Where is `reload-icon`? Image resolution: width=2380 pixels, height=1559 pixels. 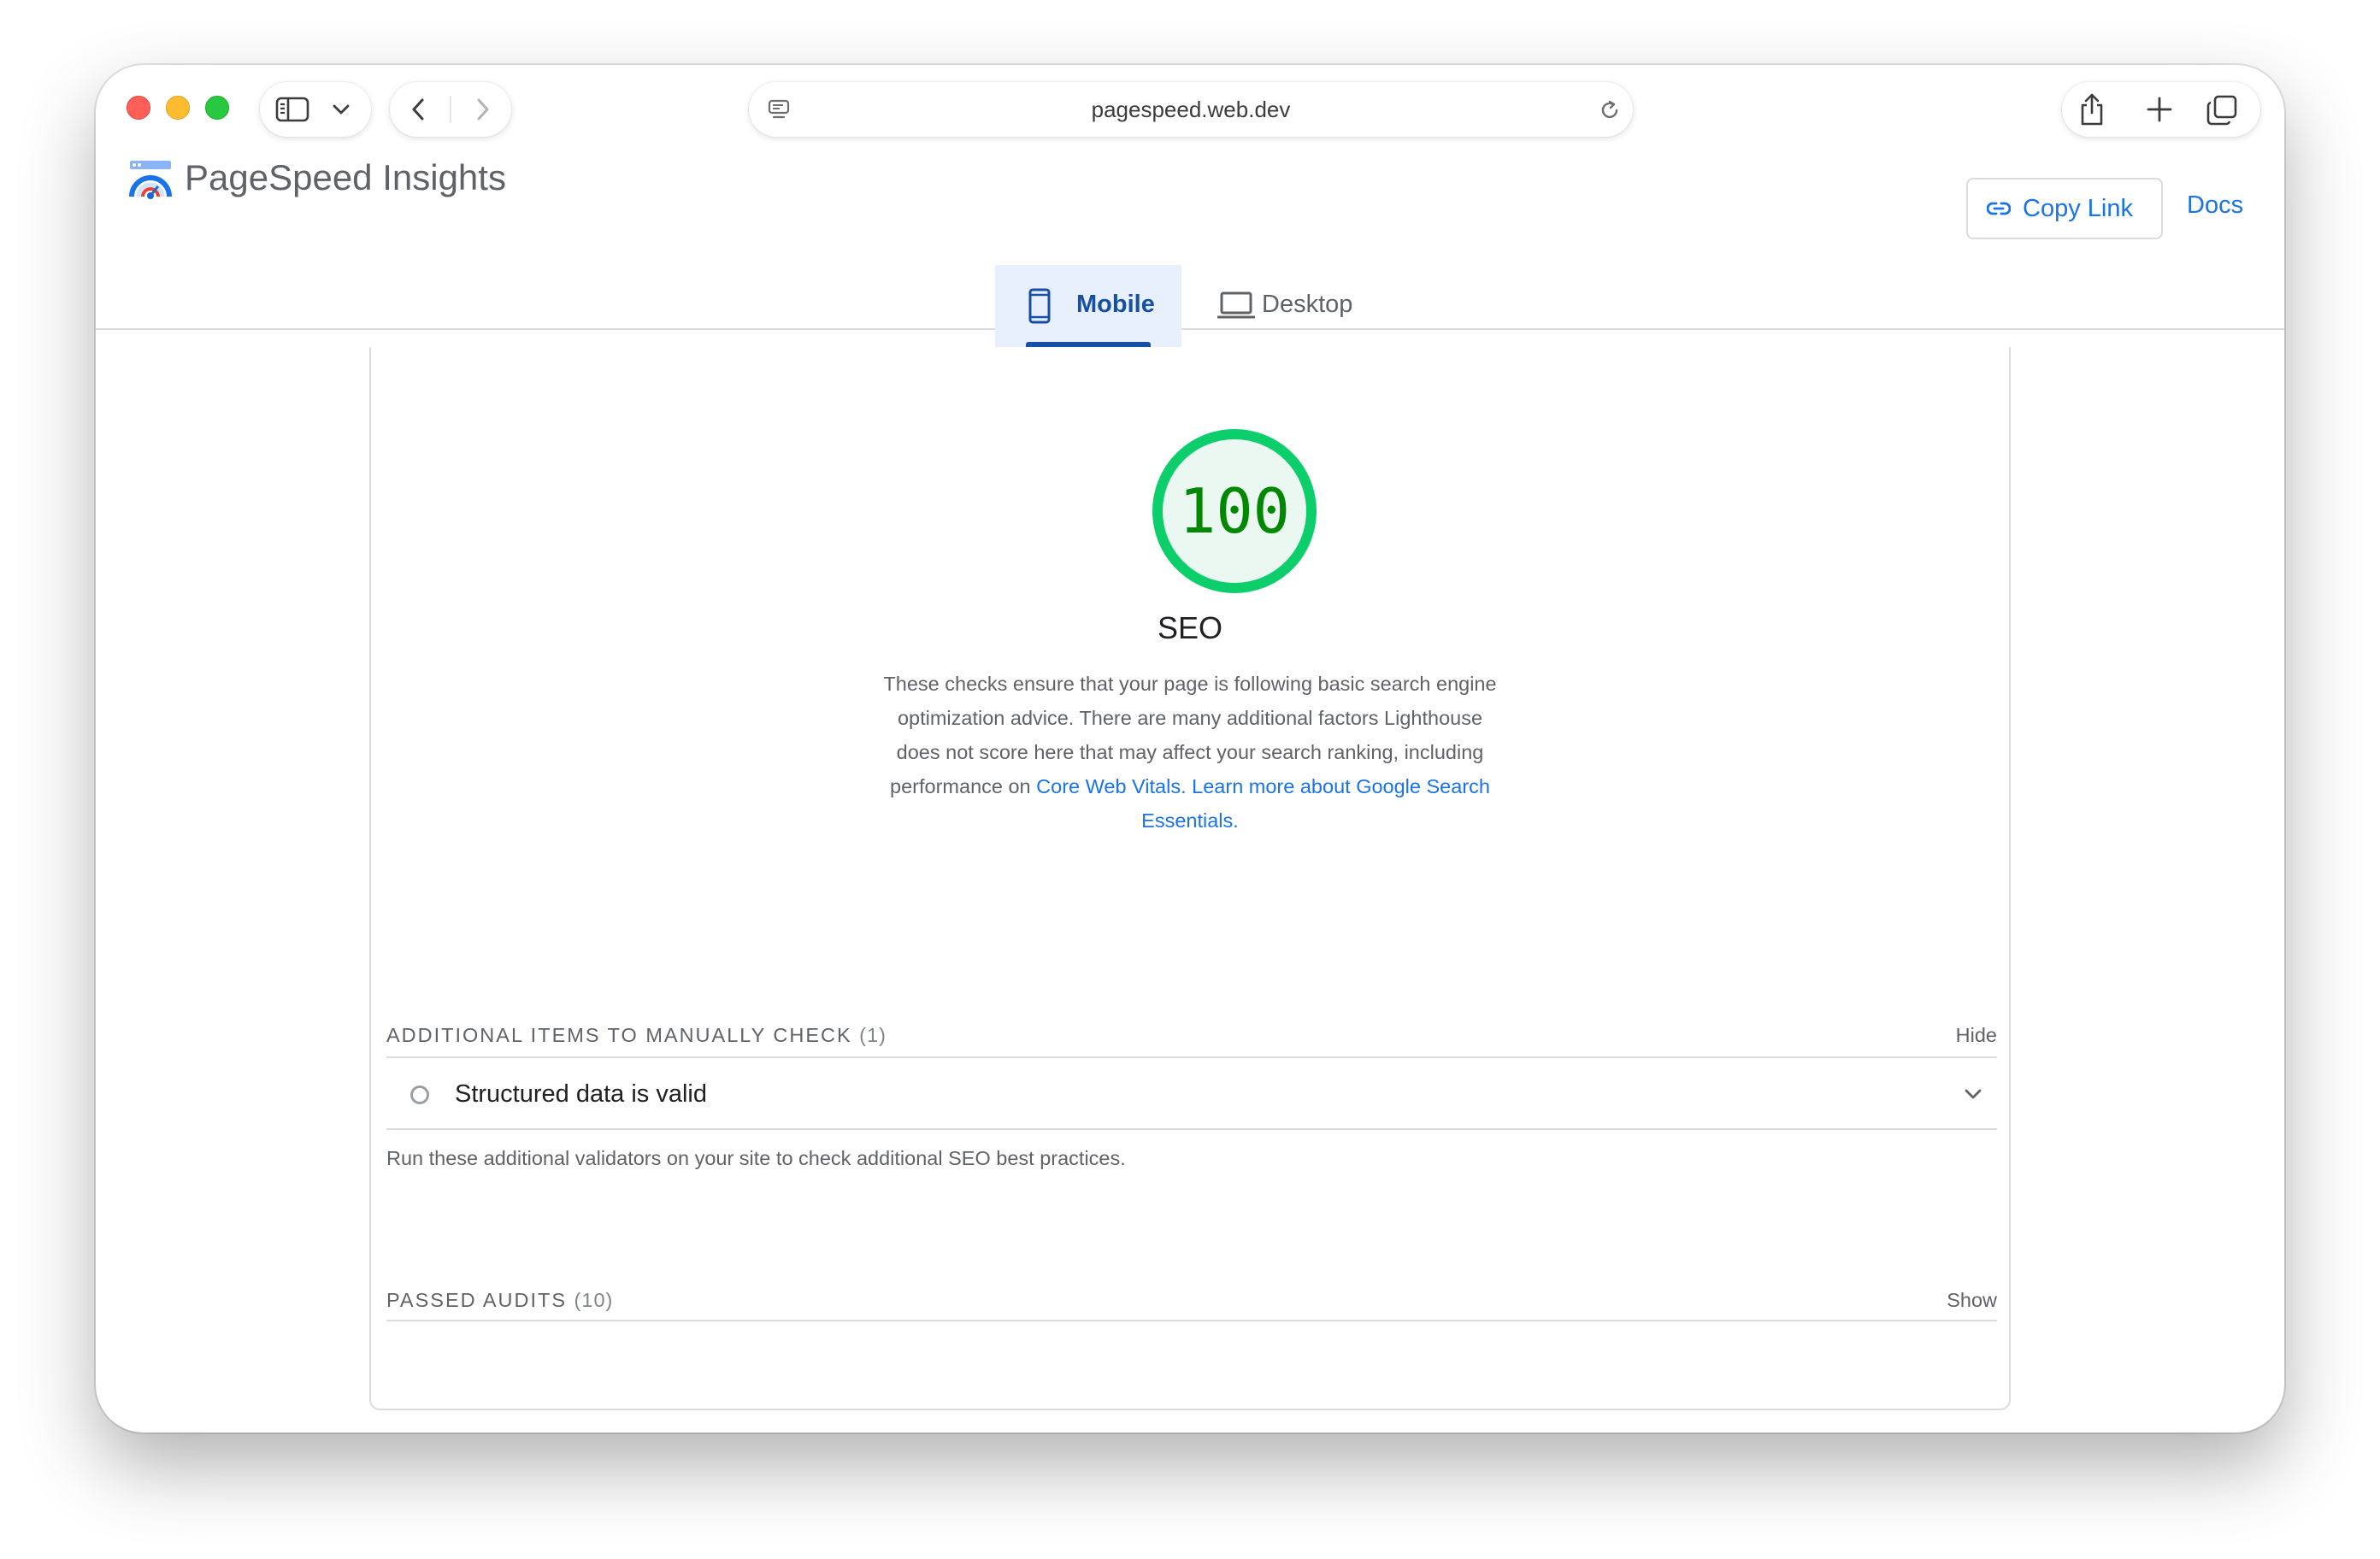 reload-icon is located at coordinates (1610, 110).